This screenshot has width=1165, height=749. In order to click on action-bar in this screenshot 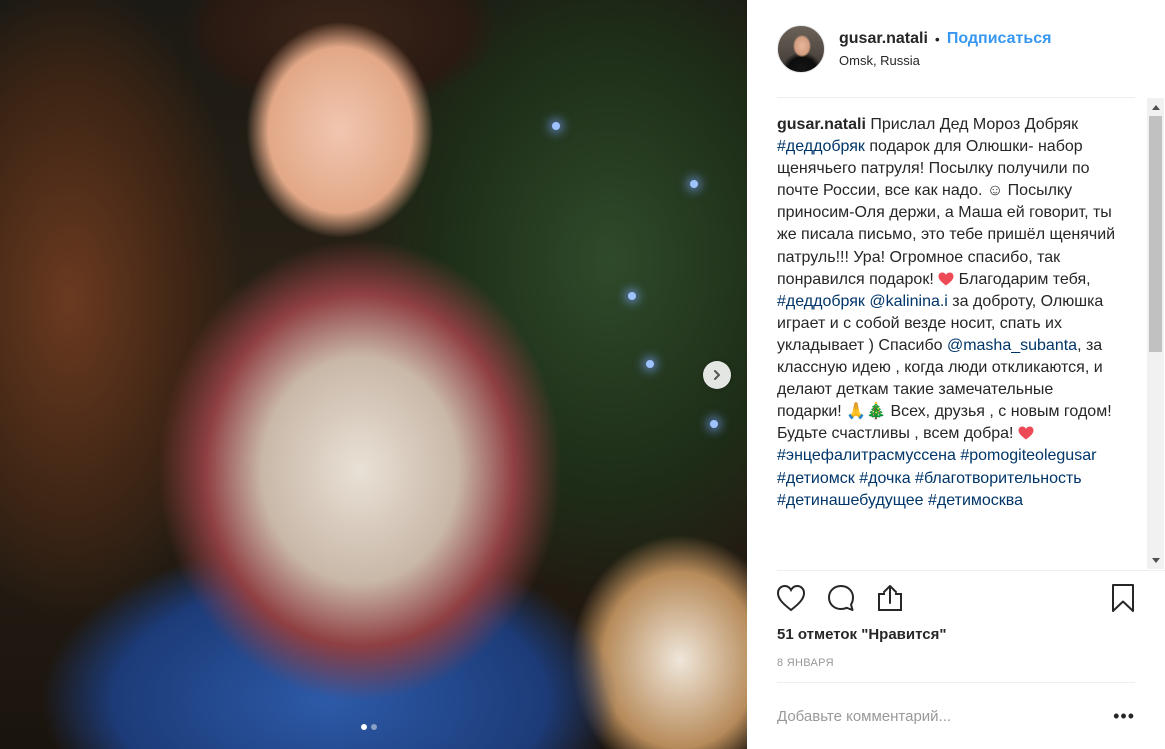, I will do `click(957, 599)`.